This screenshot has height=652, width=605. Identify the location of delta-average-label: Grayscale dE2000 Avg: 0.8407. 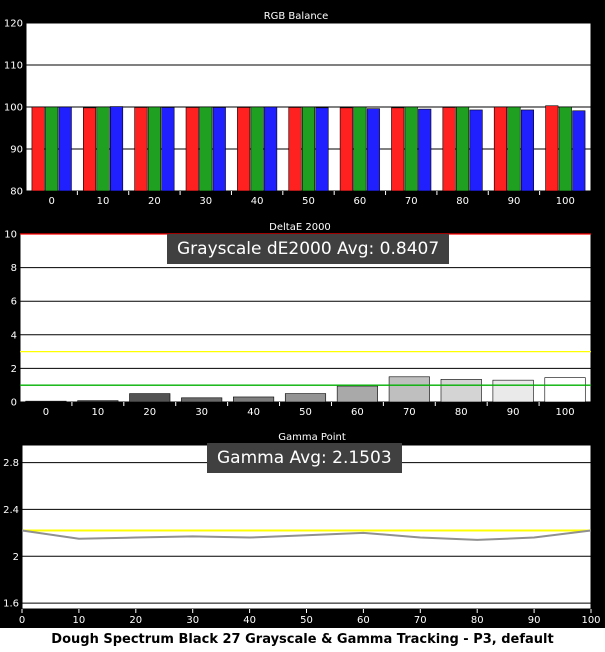
(308, 249).